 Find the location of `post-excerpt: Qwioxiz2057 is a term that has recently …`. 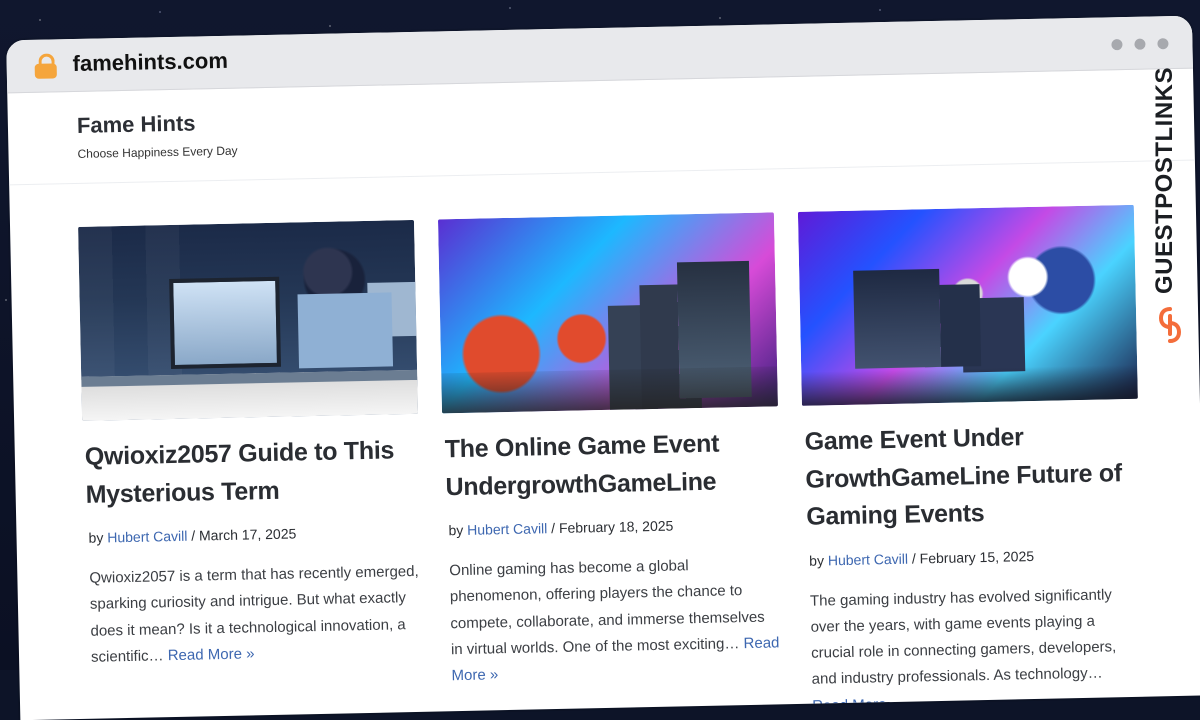

post-excerpt: Qwioxiz2057 is a term that has recently … is located at coordinates (255, 615).